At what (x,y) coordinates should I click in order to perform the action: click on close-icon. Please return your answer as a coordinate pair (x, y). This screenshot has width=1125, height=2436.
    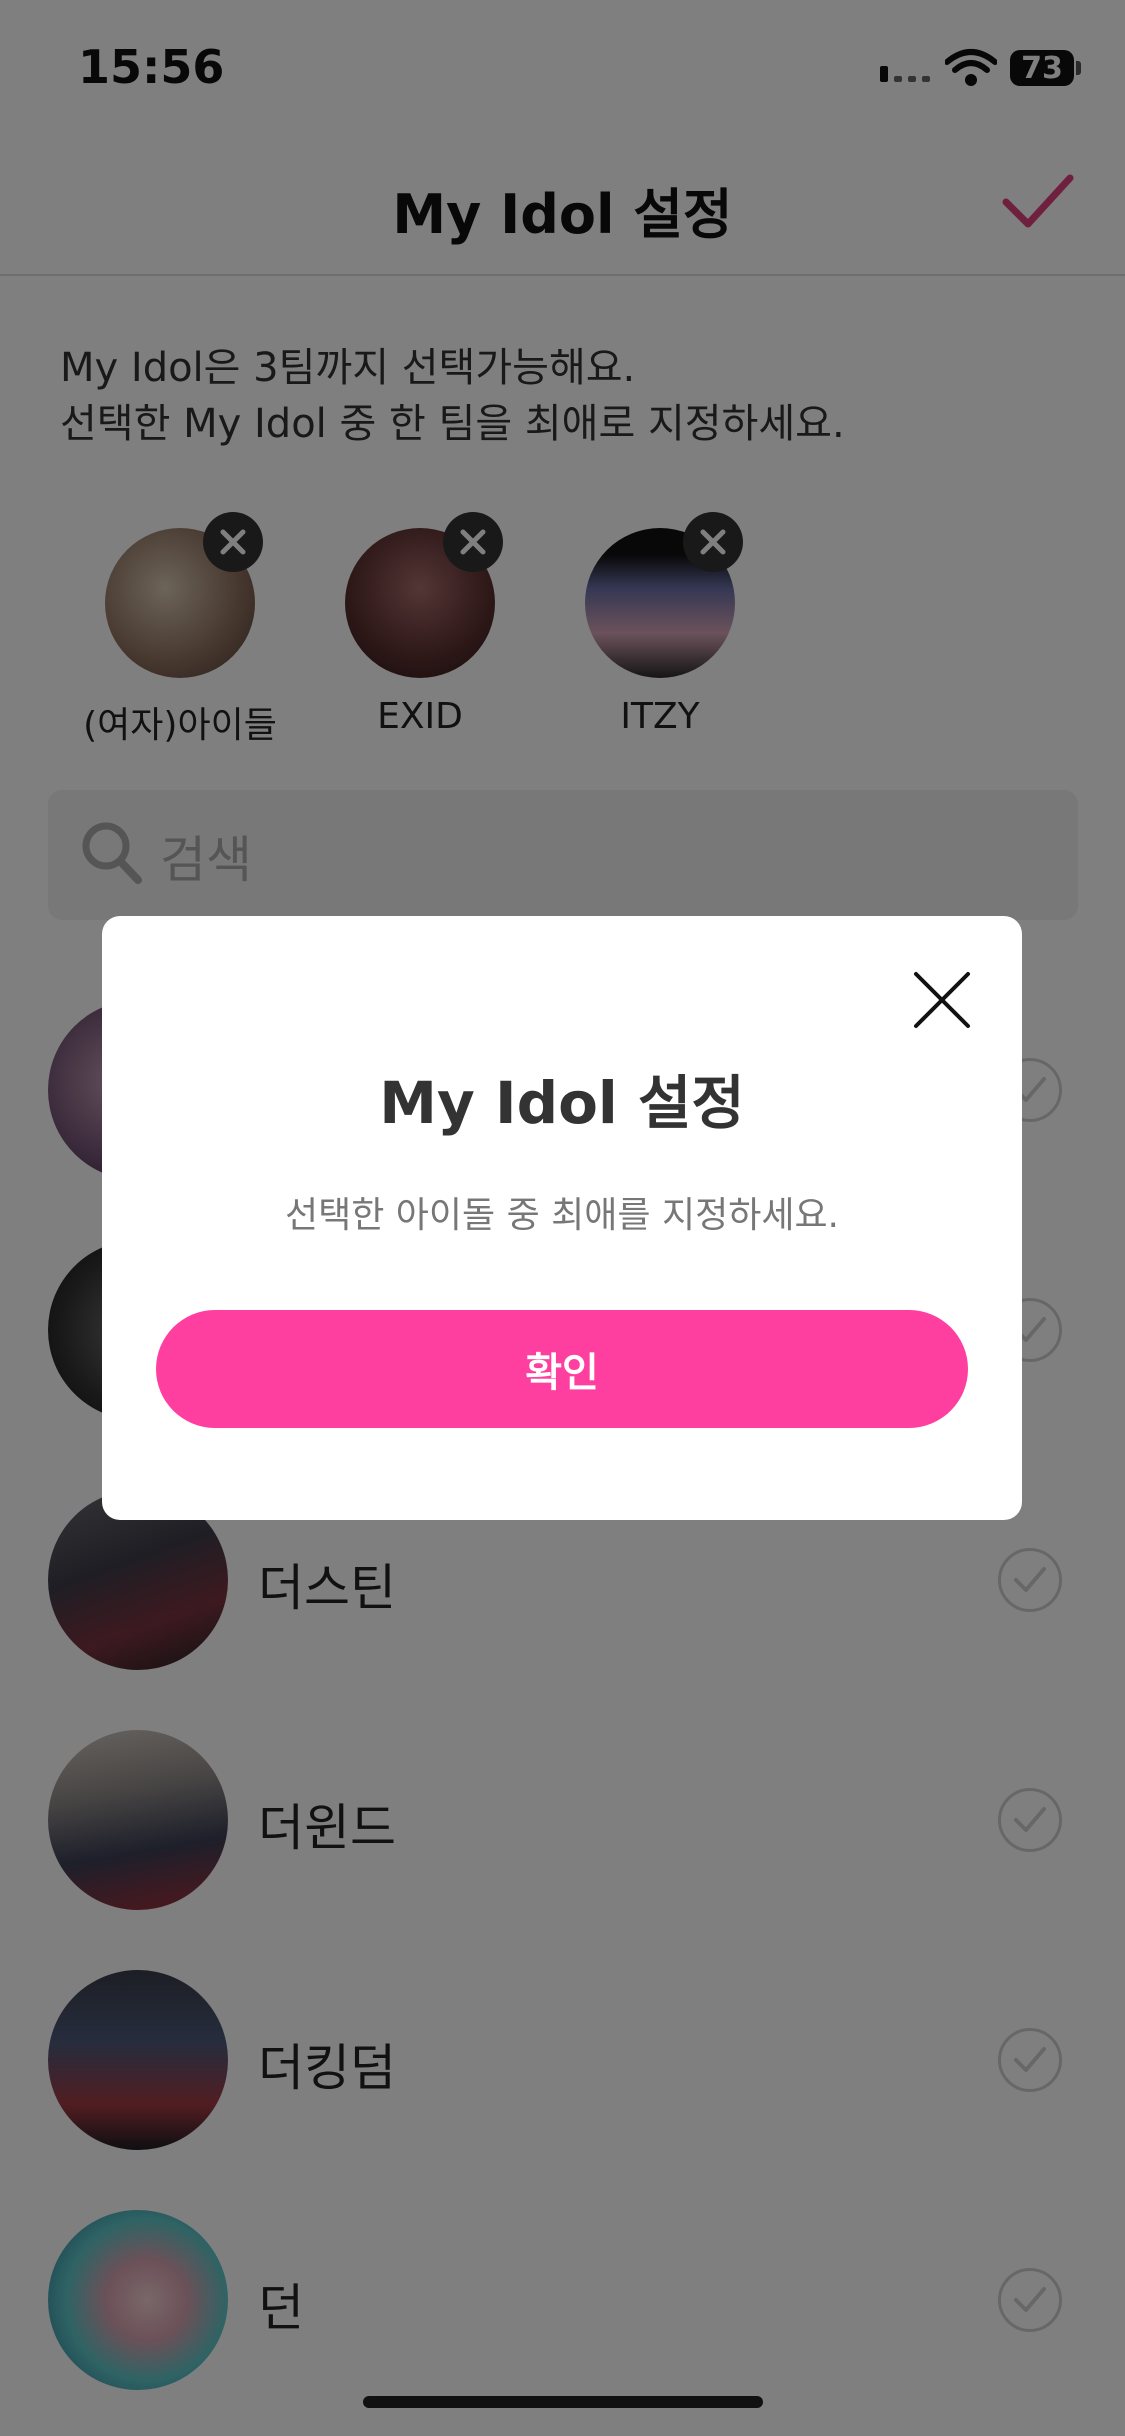
    Looking at the image, I should click on (942, 1000).